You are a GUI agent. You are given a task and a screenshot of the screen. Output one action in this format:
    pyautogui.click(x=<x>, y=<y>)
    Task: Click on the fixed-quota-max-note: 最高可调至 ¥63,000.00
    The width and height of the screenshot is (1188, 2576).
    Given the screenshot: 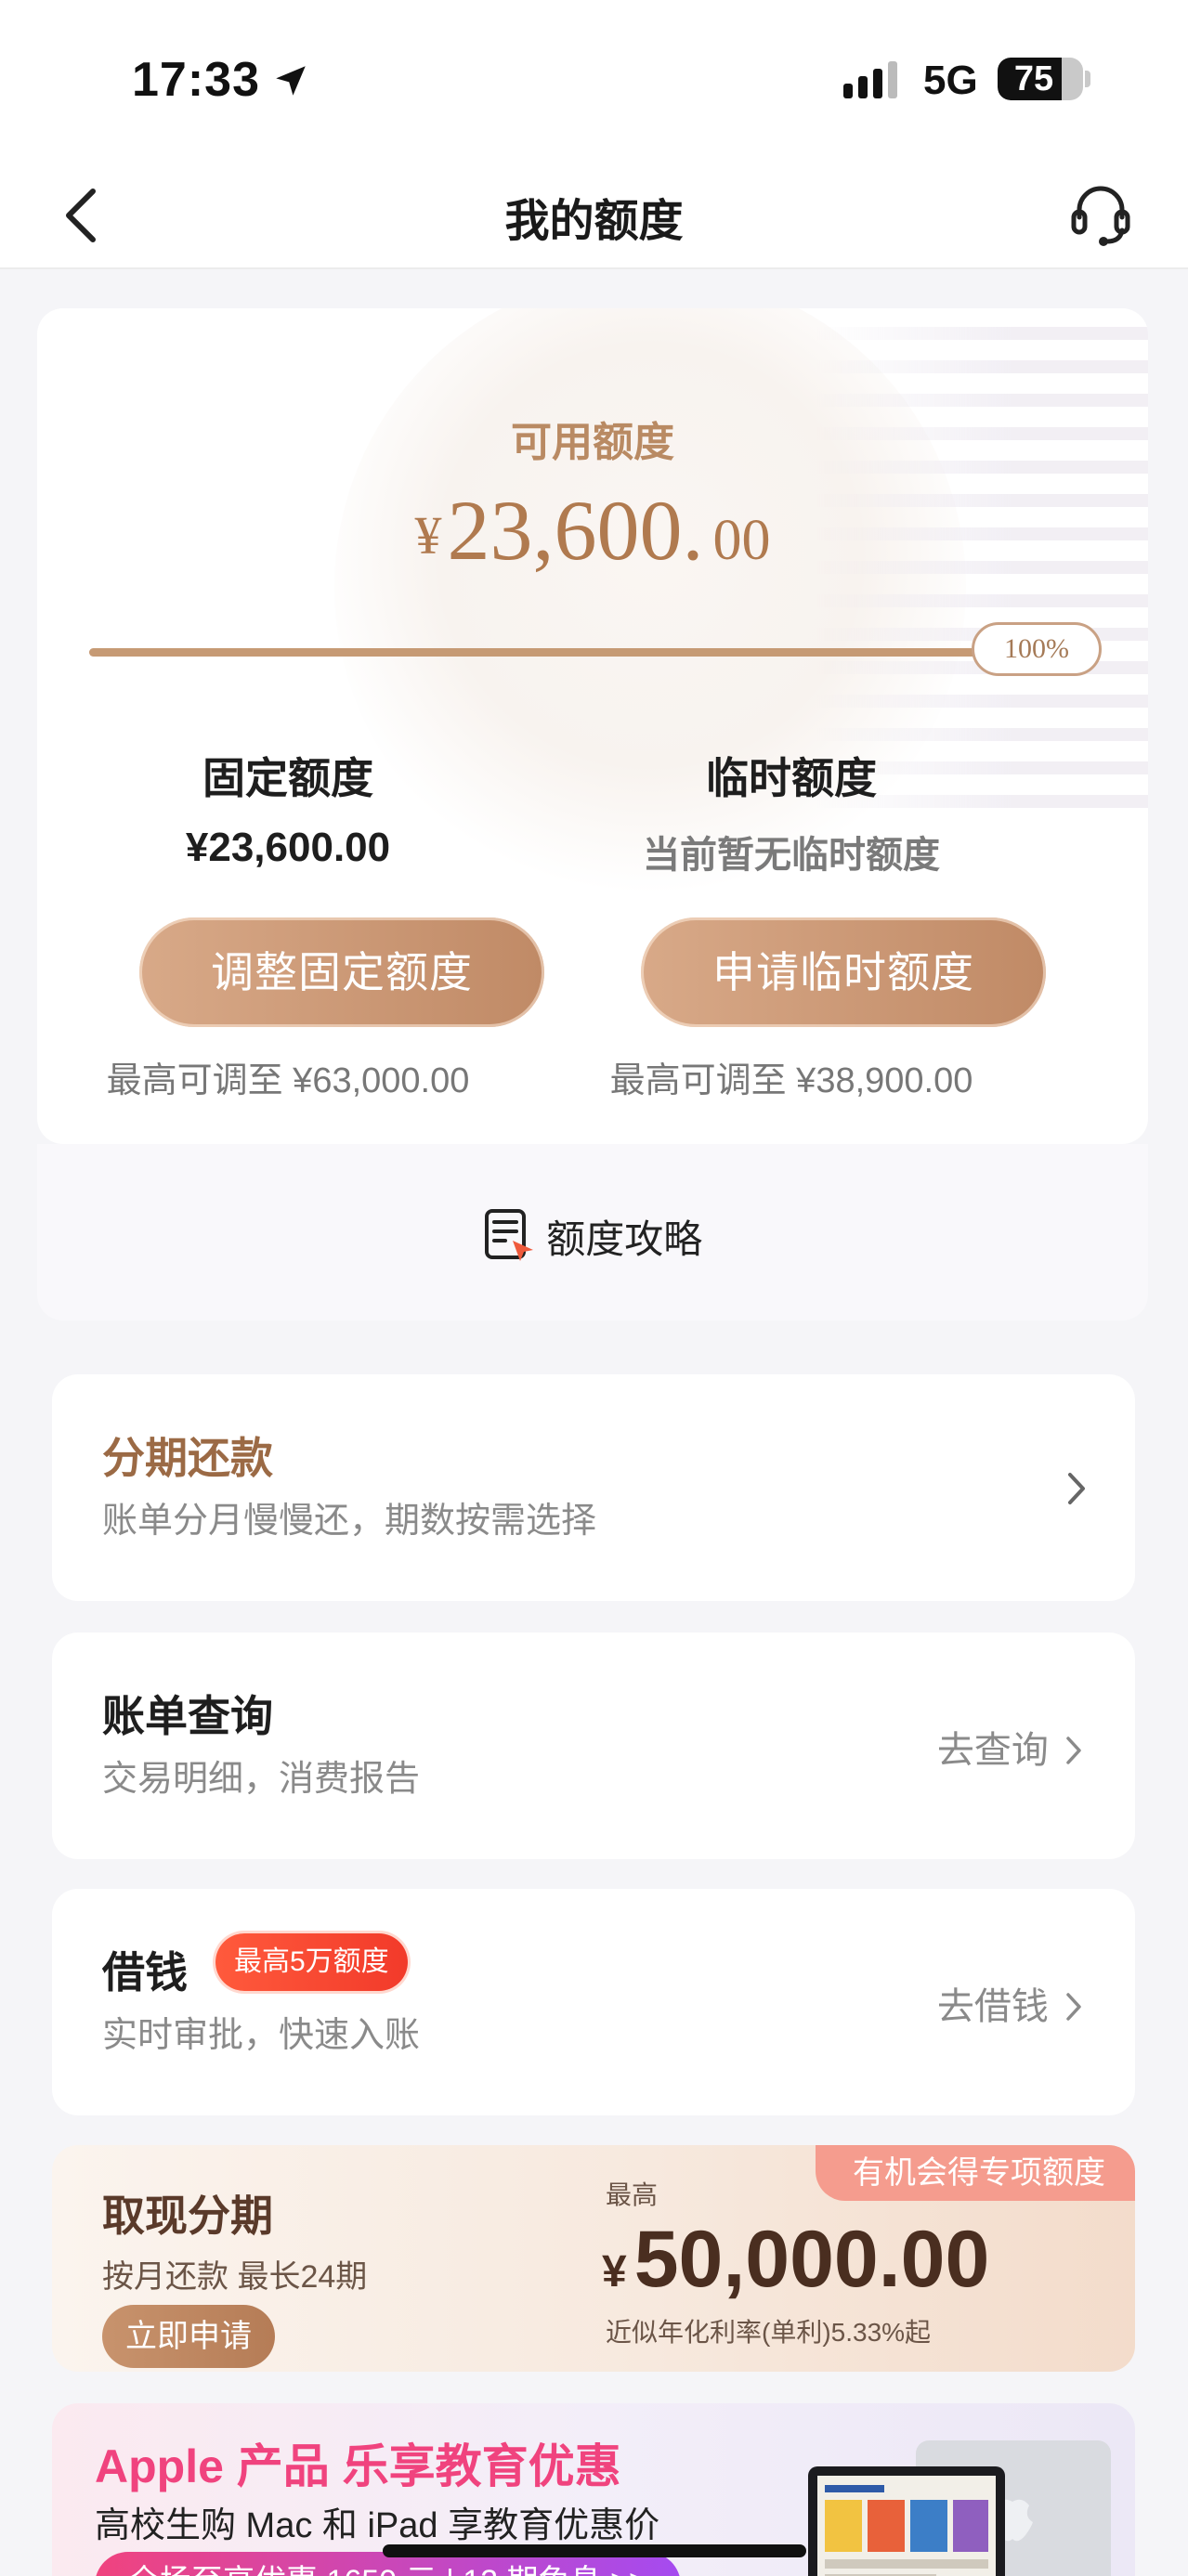 What is the action you would take?
    pyautogui.click(x=288, y=1081)
    